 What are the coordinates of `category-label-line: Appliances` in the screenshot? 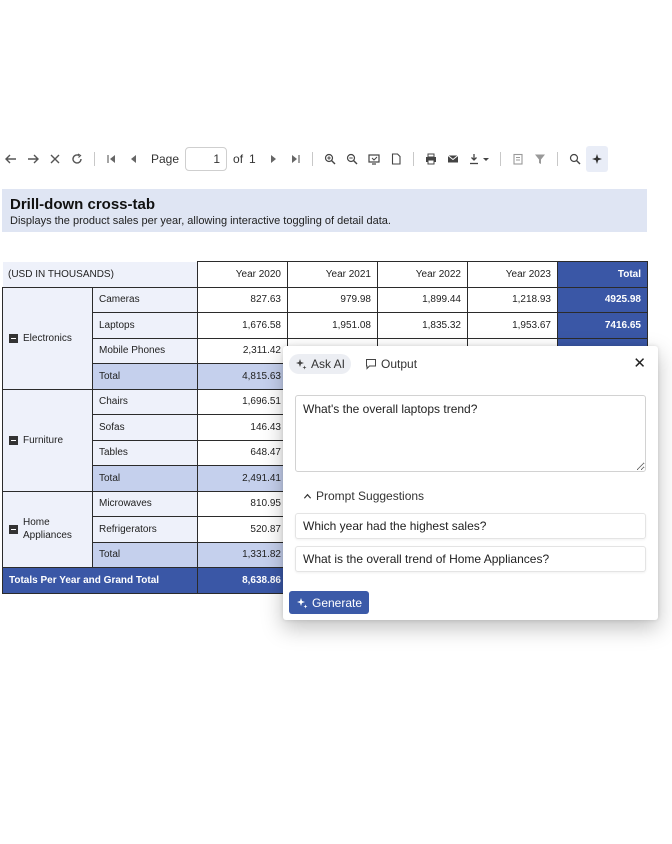 It's located at (47, 536).